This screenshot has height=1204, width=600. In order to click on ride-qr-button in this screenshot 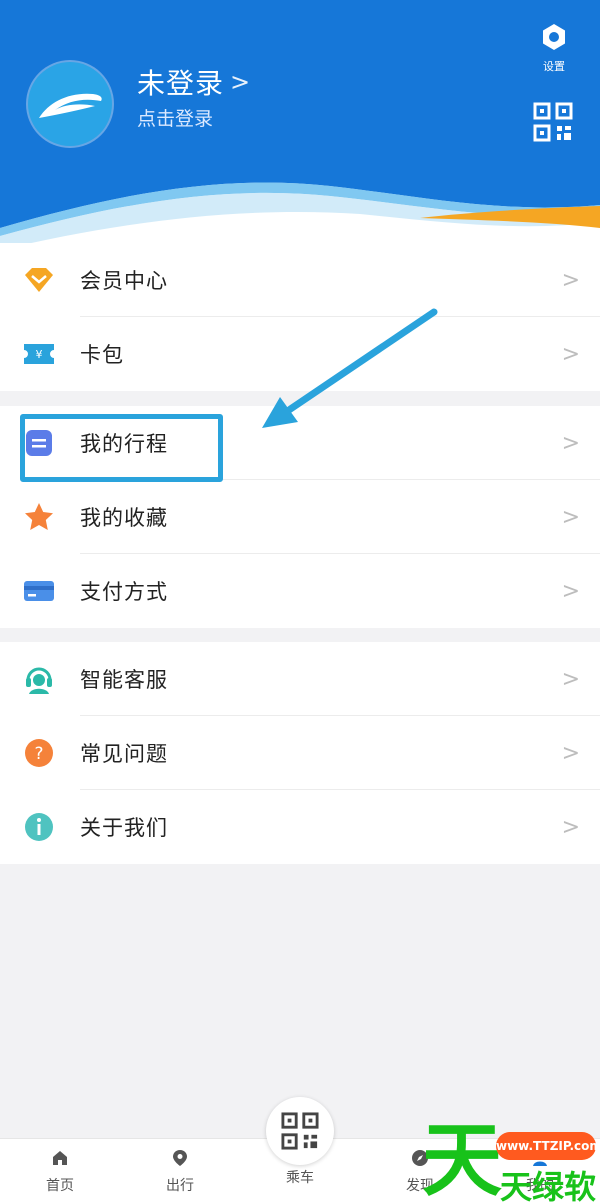, I will do `click(300, 1131)`.